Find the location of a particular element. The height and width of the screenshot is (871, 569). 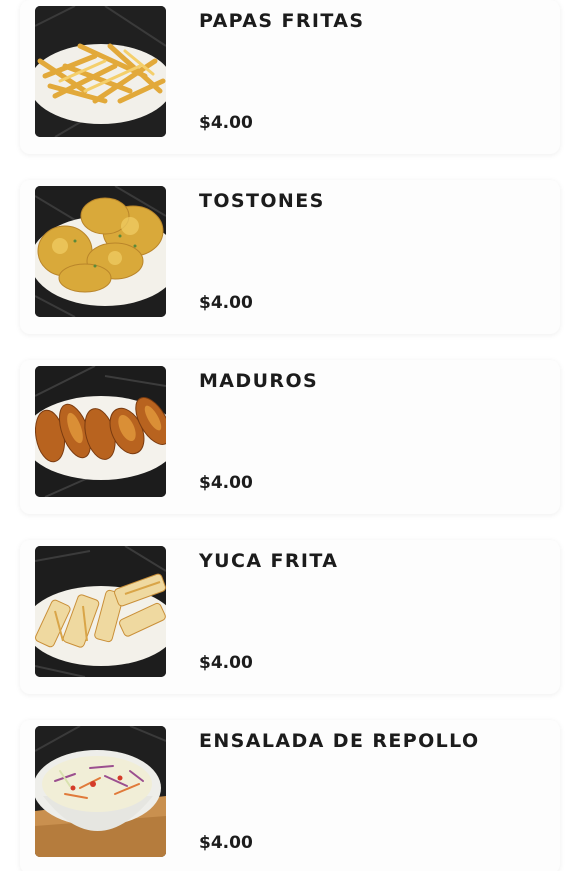

item-name: ENSALADA DE REPOLLO is located at coordinates (339, 741).